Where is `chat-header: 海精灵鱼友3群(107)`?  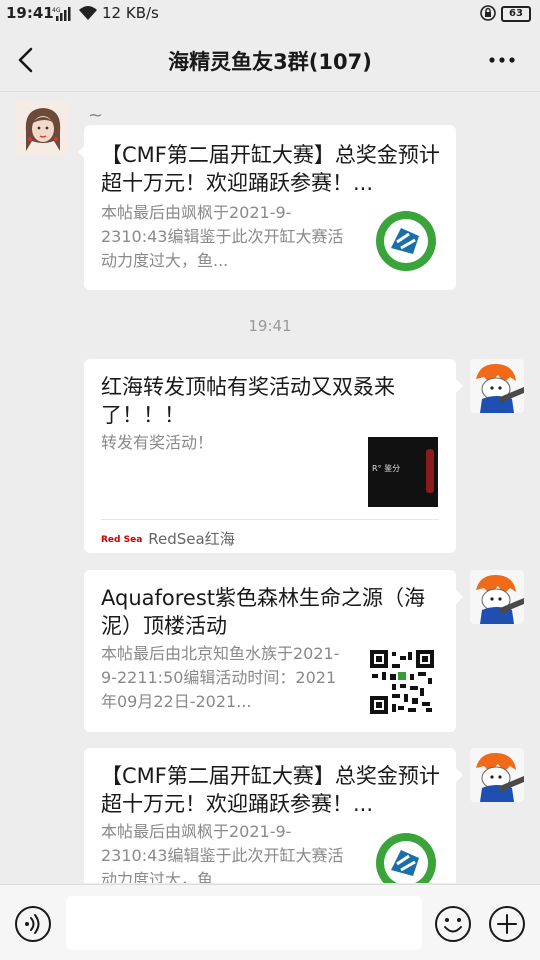
chat-header: 海精灵鱼友3群(107) is located at coordinates (270, 60).